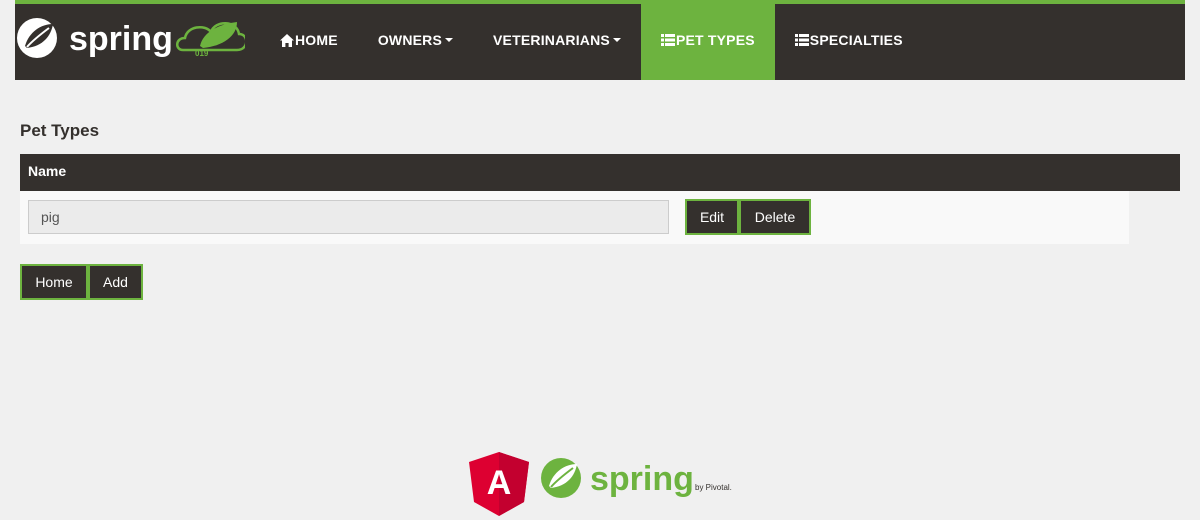  Describe the element at coordinates (410, 40) in the screenshot. I see `nav-owners-label: OWNERS` at that location.